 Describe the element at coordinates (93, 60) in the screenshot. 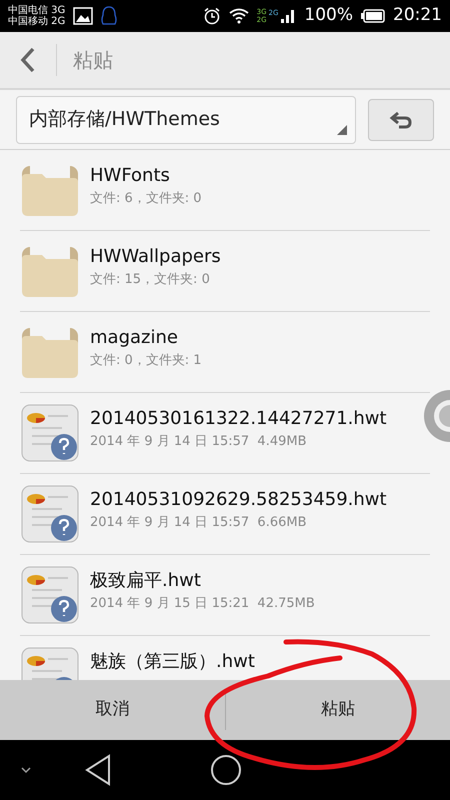

I see `screen-title: 粘贴` at that location.